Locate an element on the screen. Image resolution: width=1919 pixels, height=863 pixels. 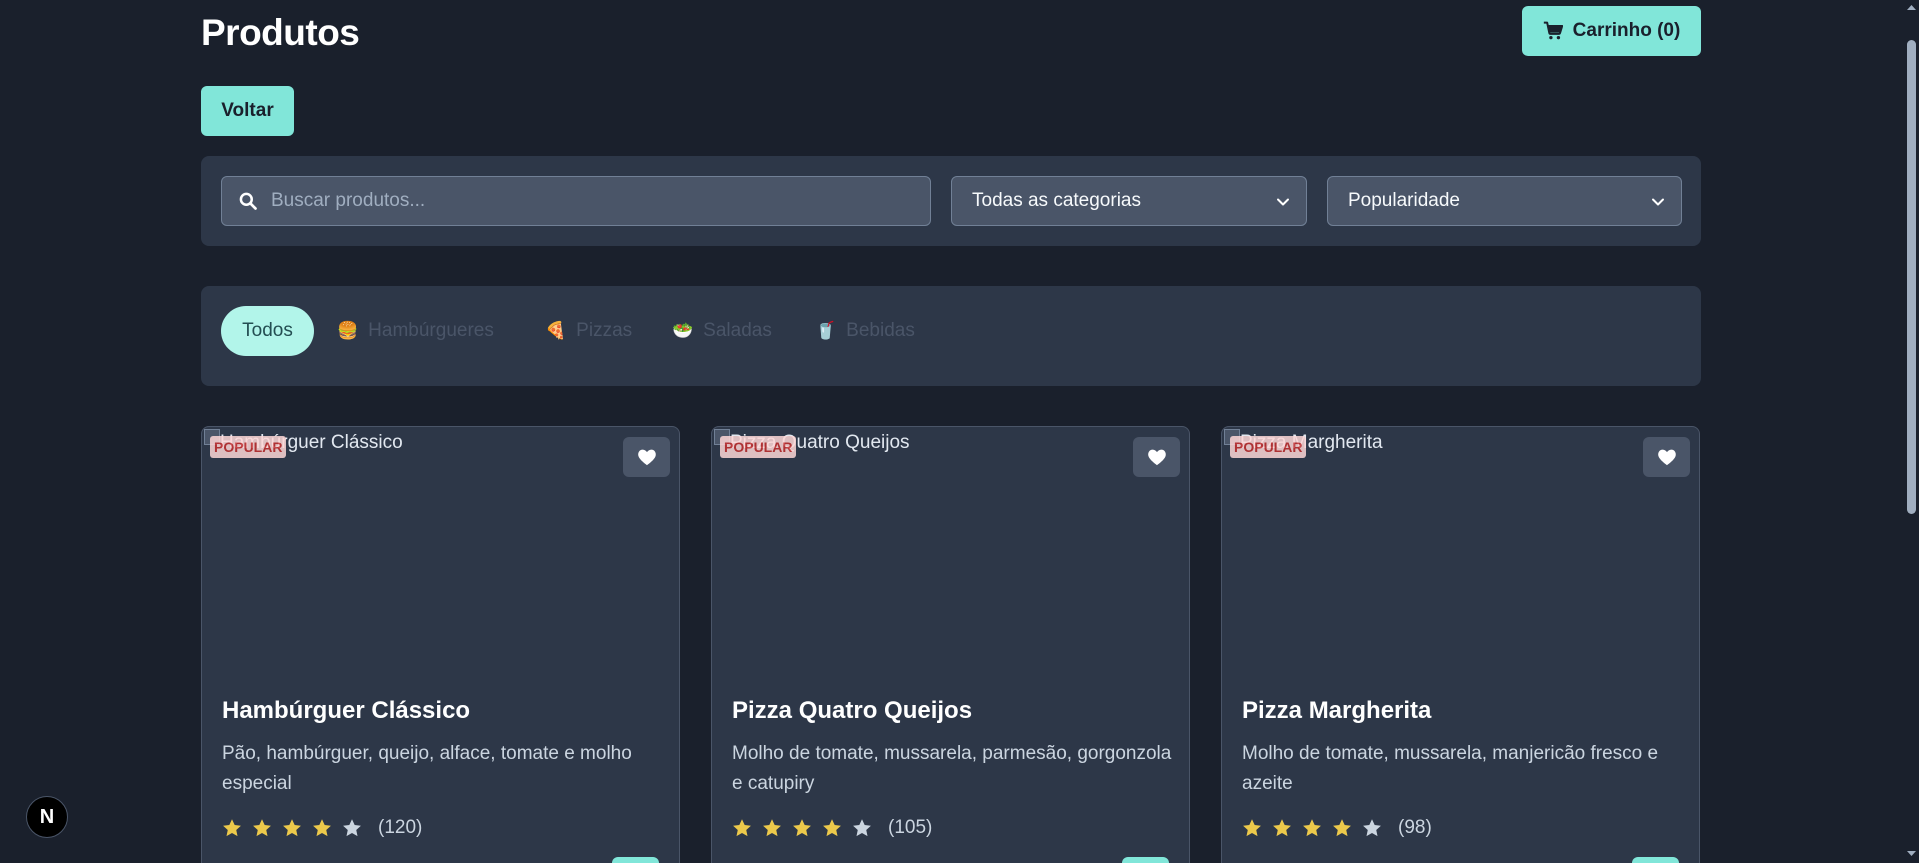
sort-select-value: Popularidade is located at coordinates (1404, 200).